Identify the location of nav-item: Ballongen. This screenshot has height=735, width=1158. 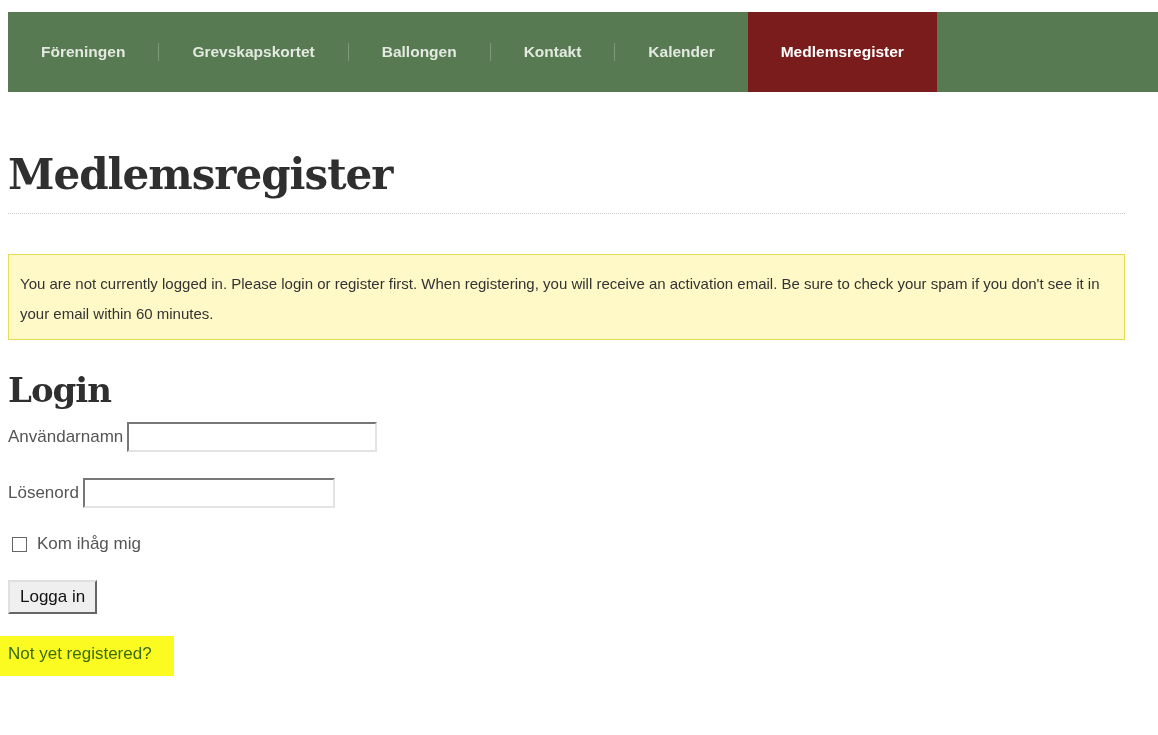
(419, 52).